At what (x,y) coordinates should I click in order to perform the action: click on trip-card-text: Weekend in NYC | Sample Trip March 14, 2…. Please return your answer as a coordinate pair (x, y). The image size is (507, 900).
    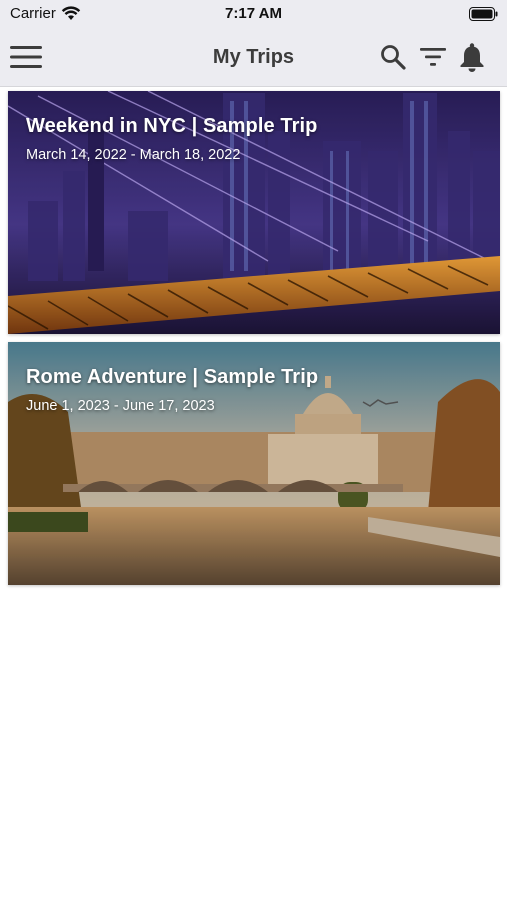
    Looking at the image, I should click on (171, 139).